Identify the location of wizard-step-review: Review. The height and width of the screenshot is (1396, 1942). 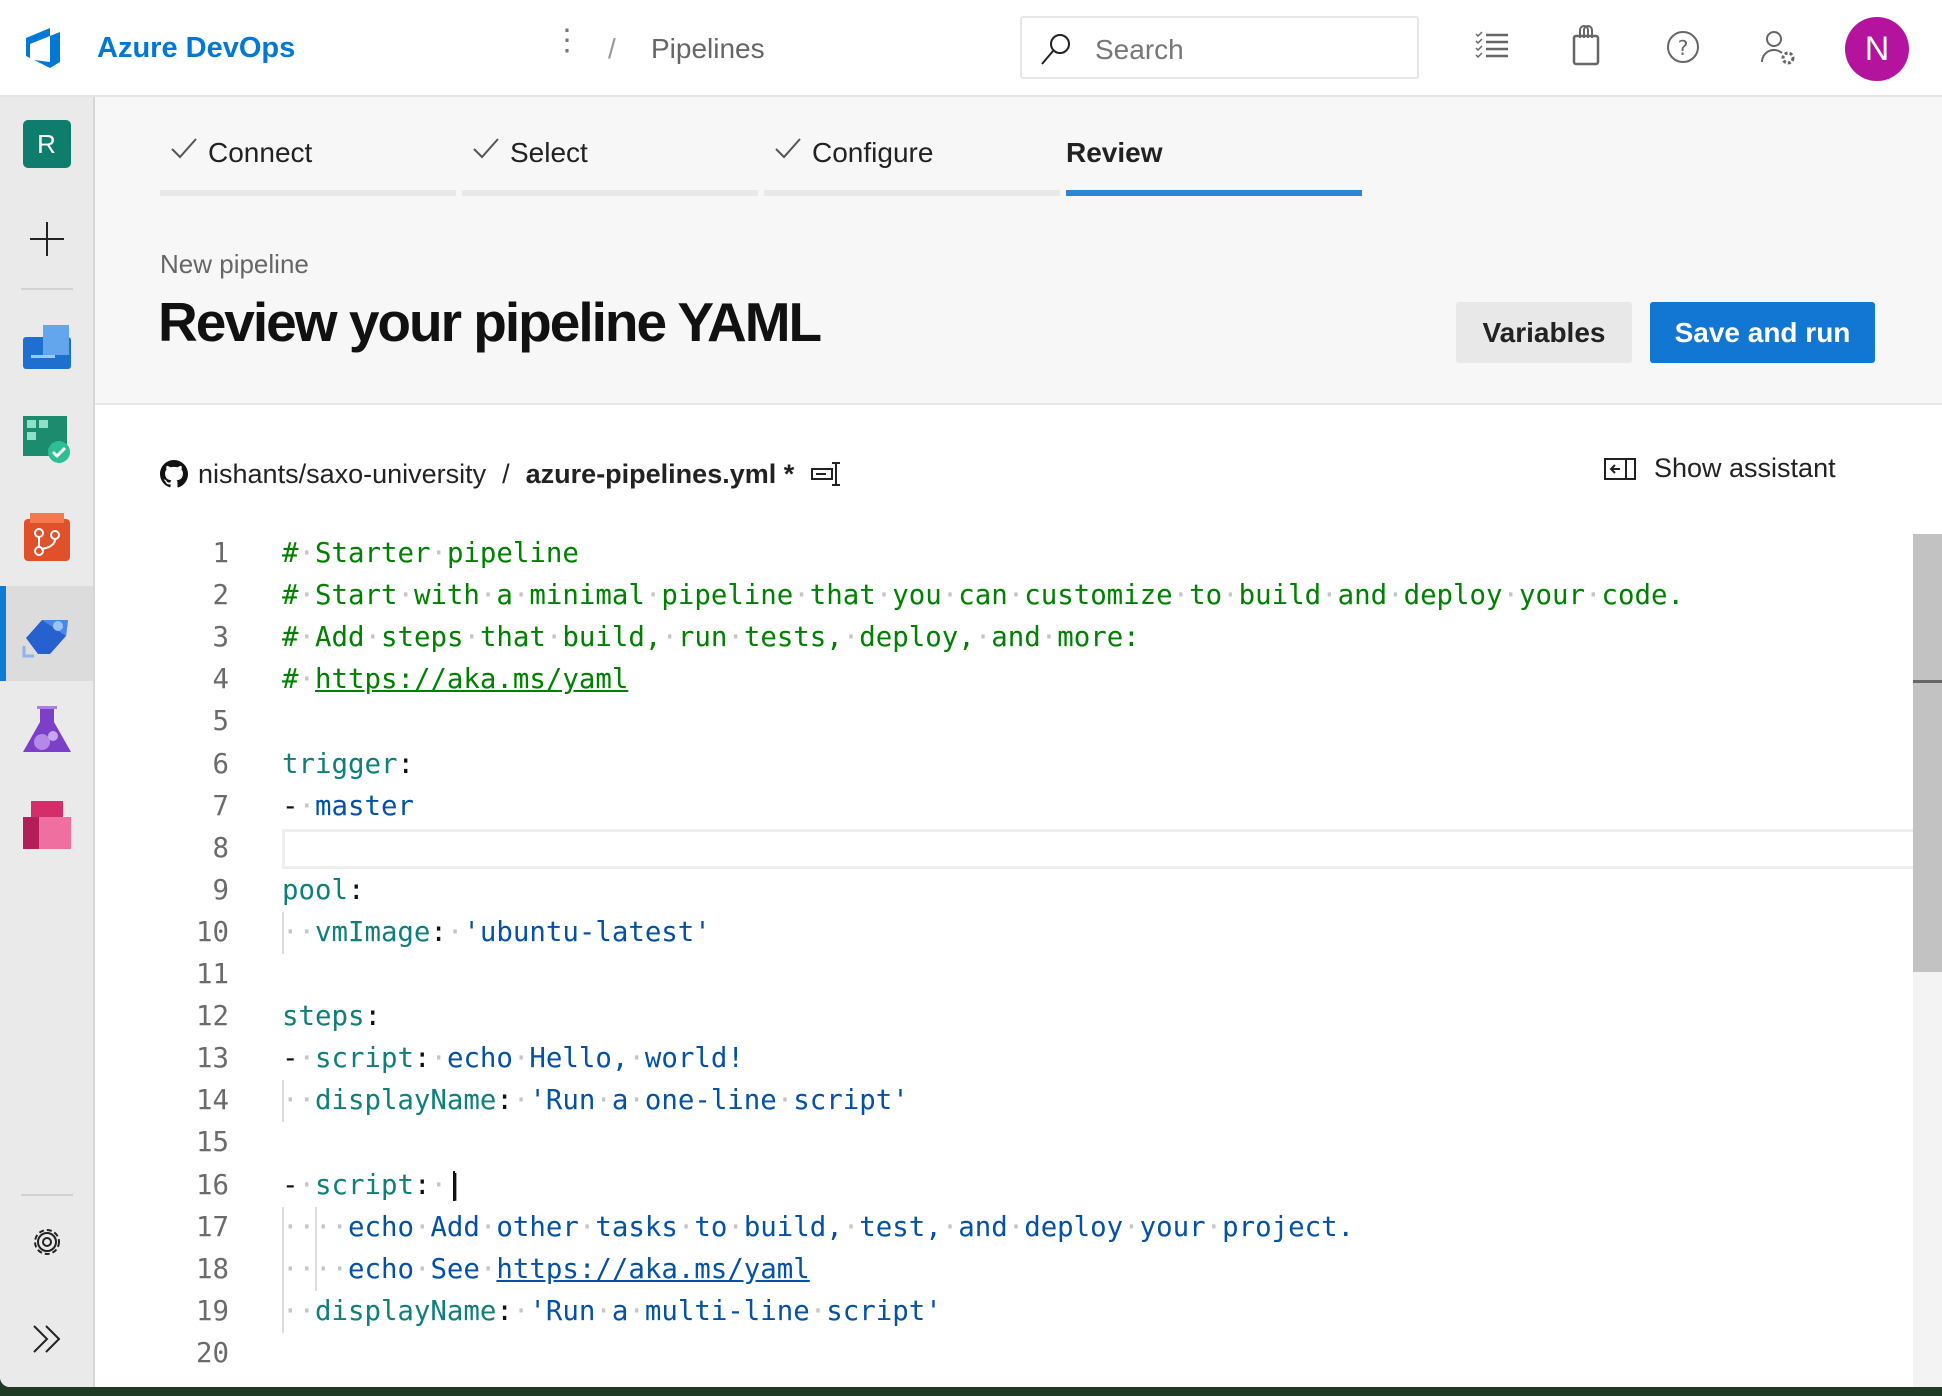
(1214, 146).